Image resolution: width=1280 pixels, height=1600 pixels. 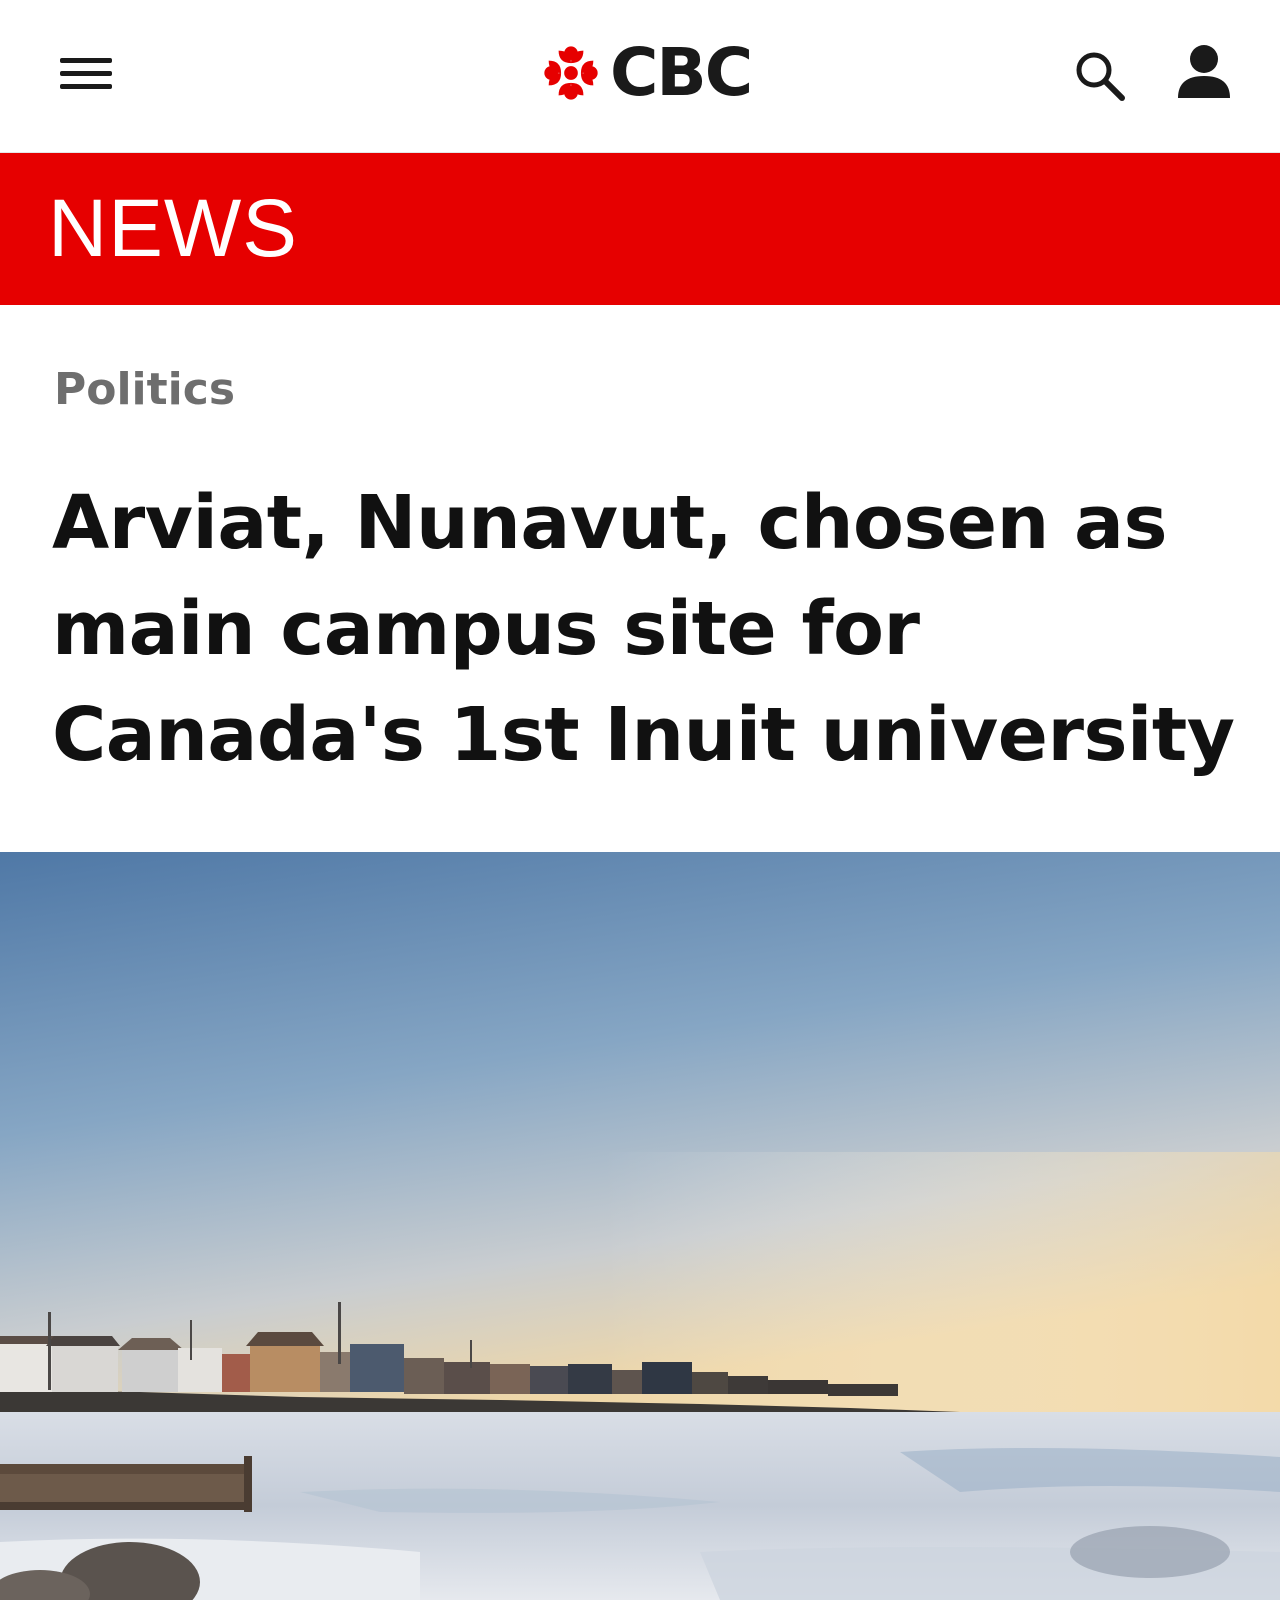 I want to click on section-link-politics: Politics, so click(x=144, y=390).